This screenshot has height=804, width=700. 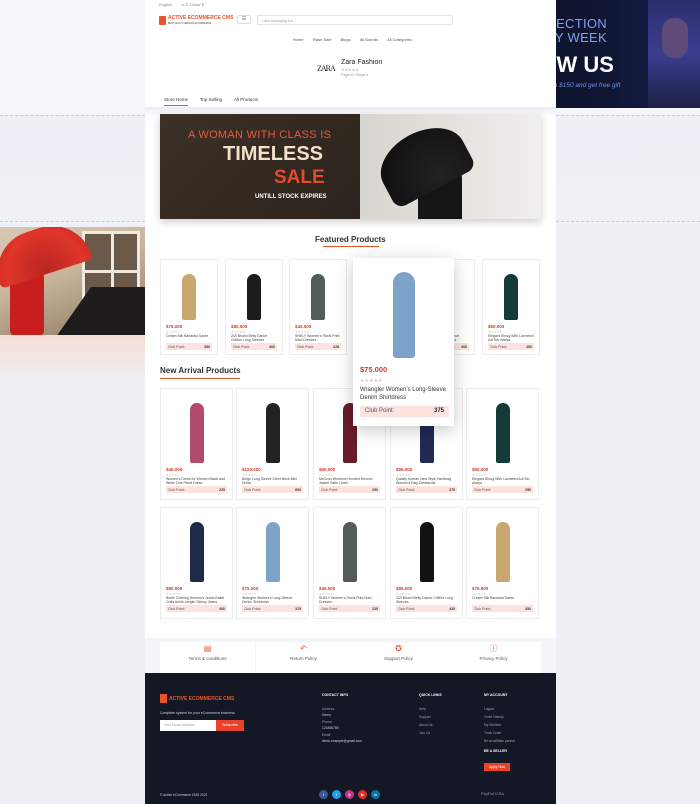 What do you see at coordinates (355, 75) in the screenshot?
I see `store-subtitle: Pagar Ki Staqia a` at bounding box center [355, 75].